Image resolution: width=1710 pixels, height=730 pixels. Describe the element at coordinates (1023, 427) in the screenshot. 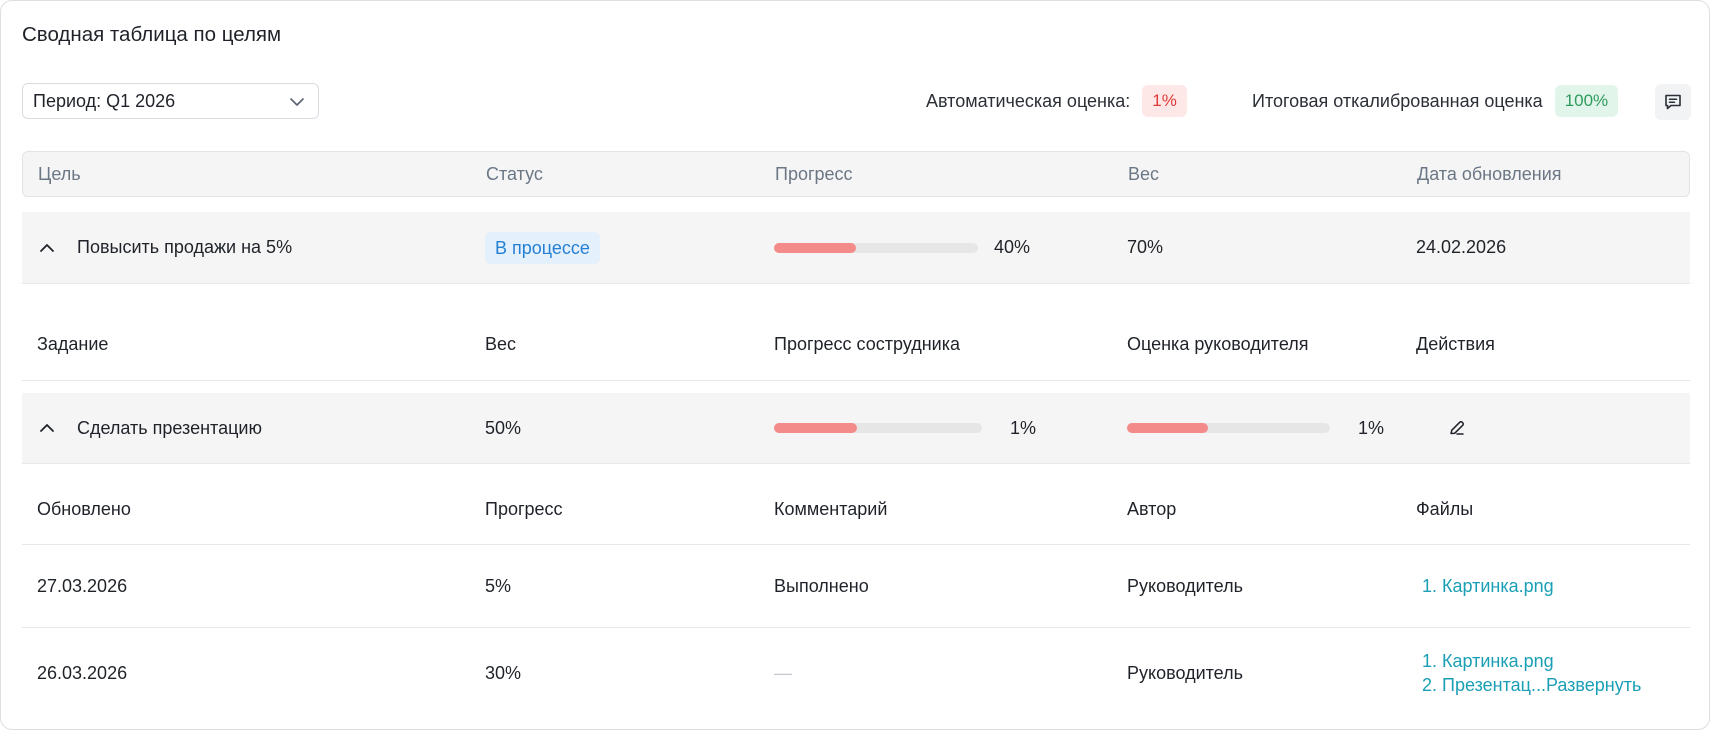

I see `employee-progress-value: 1%` at that location.